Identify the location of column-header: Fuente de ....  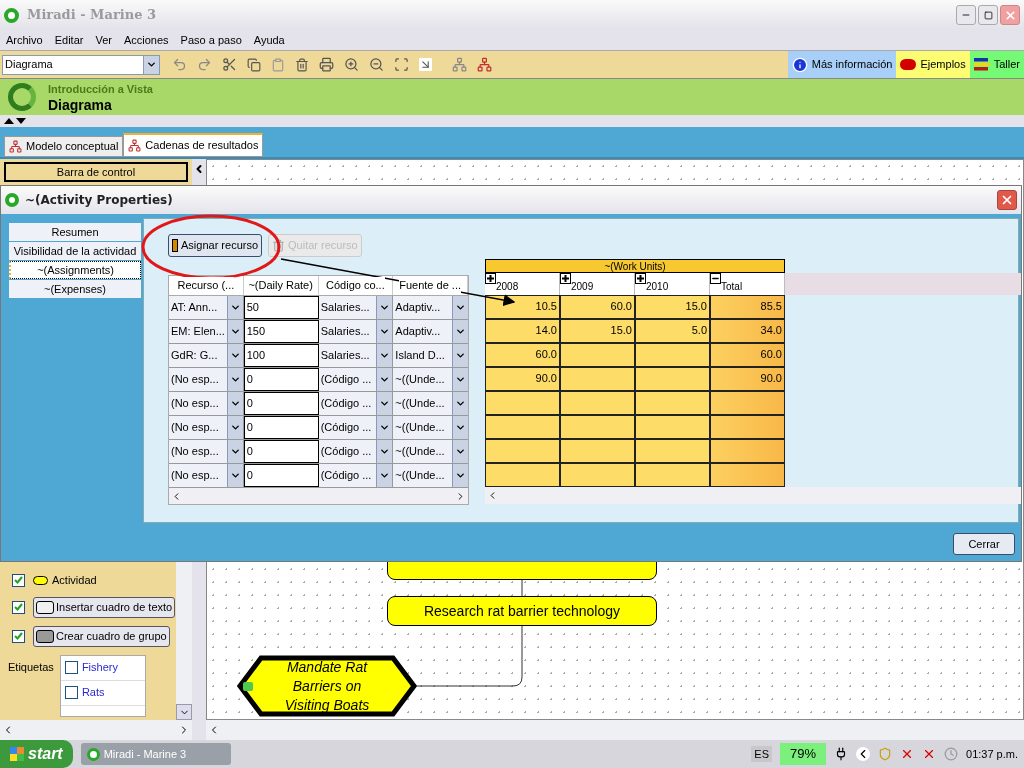
(430, 285).